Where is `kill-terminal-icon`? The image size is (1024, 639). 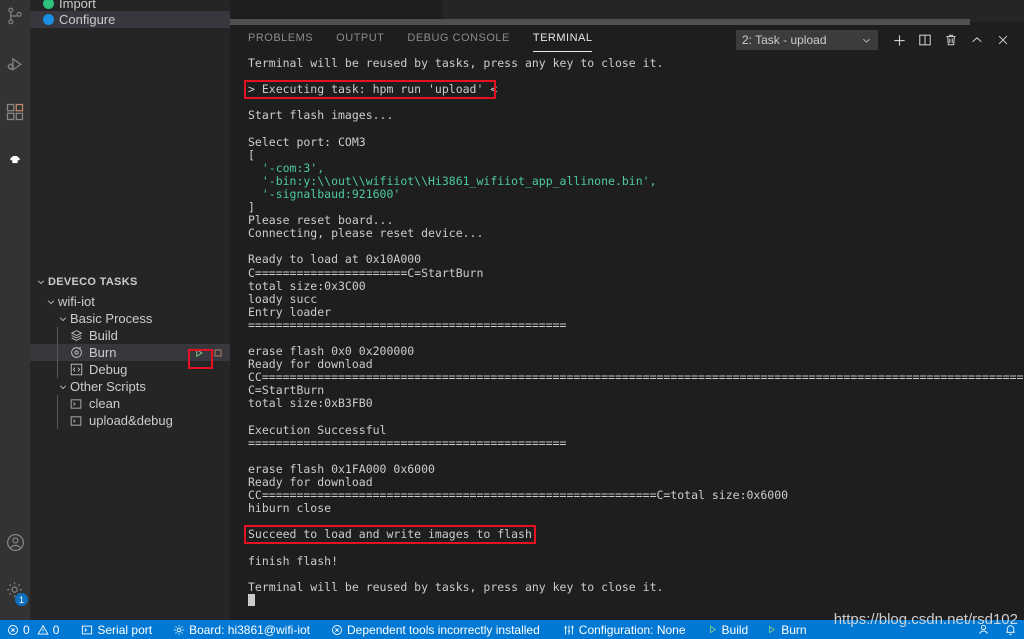 kill-terminal-icon is located at coordinates (951, 40).